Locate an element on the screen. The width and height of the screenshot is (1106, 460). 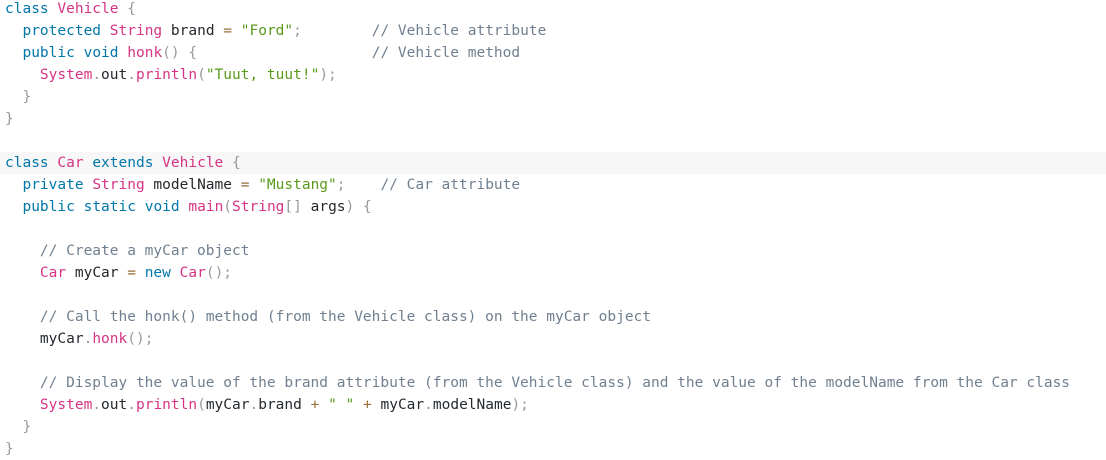
code-token: void is located at coordinates (162, 207).